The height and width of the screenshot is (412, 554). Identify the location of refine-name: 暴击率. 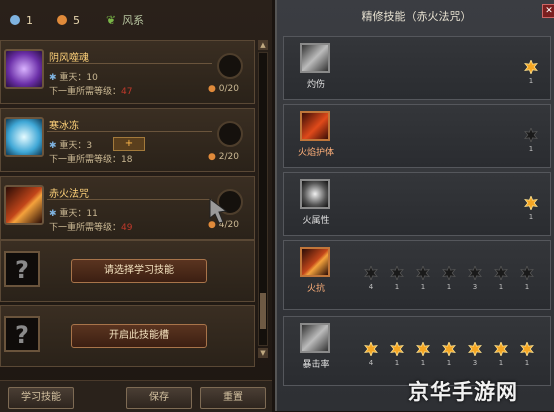
(316, 365).